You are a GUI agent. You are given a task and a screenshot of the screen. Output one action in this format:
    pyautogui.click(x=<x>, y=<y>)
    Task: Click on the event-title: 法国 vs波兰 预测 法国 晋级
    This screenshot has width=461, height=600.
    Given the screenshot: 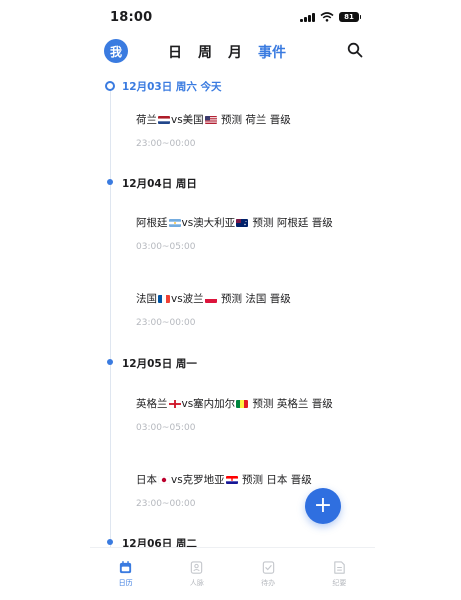 What is the action you would take?
    pyautogui.click(x=213, y=299)
    